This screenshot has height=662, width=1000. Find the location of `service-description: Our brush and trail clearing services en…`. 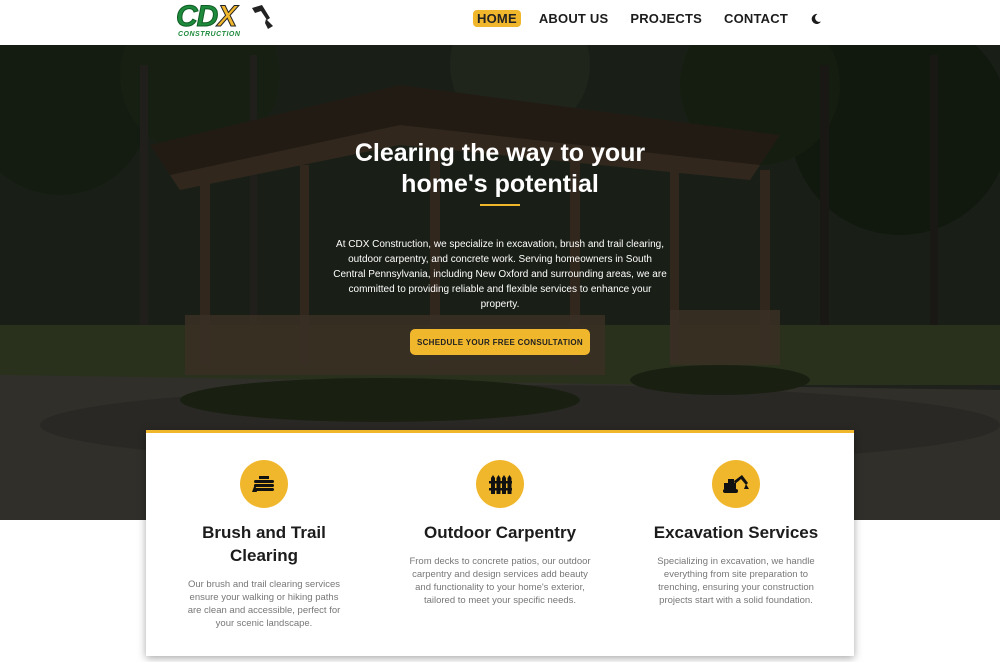

service-description: Our brush and trail clearing services en… is located at coordinates (264, 604).